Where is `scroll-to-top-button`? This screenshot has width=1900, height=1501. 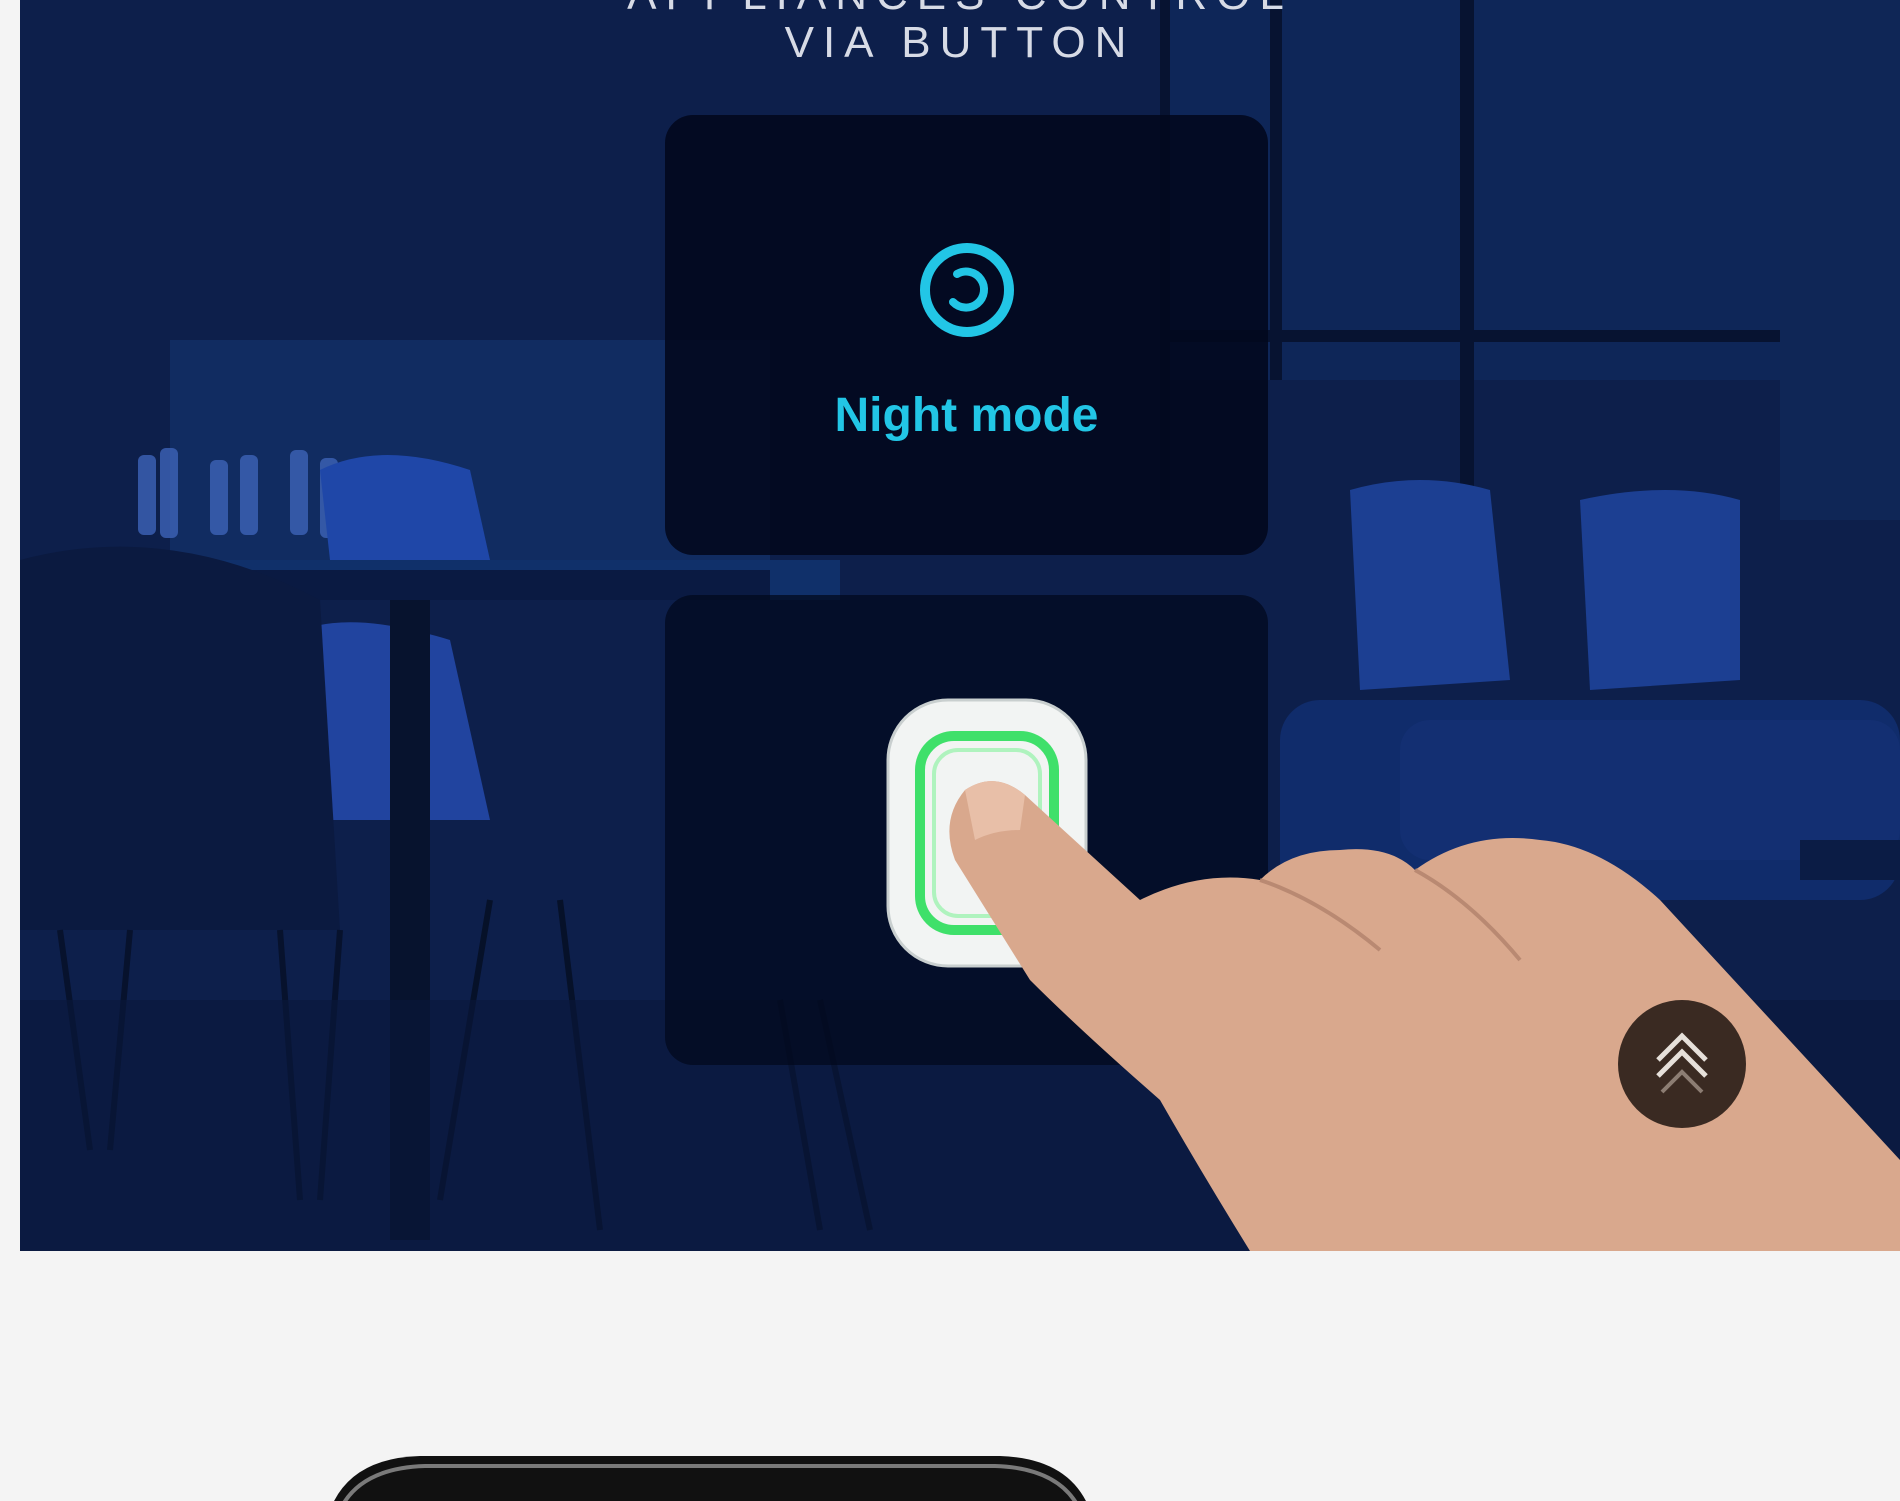 scroll-to-top-button is located at coordinates (1682, 1064).